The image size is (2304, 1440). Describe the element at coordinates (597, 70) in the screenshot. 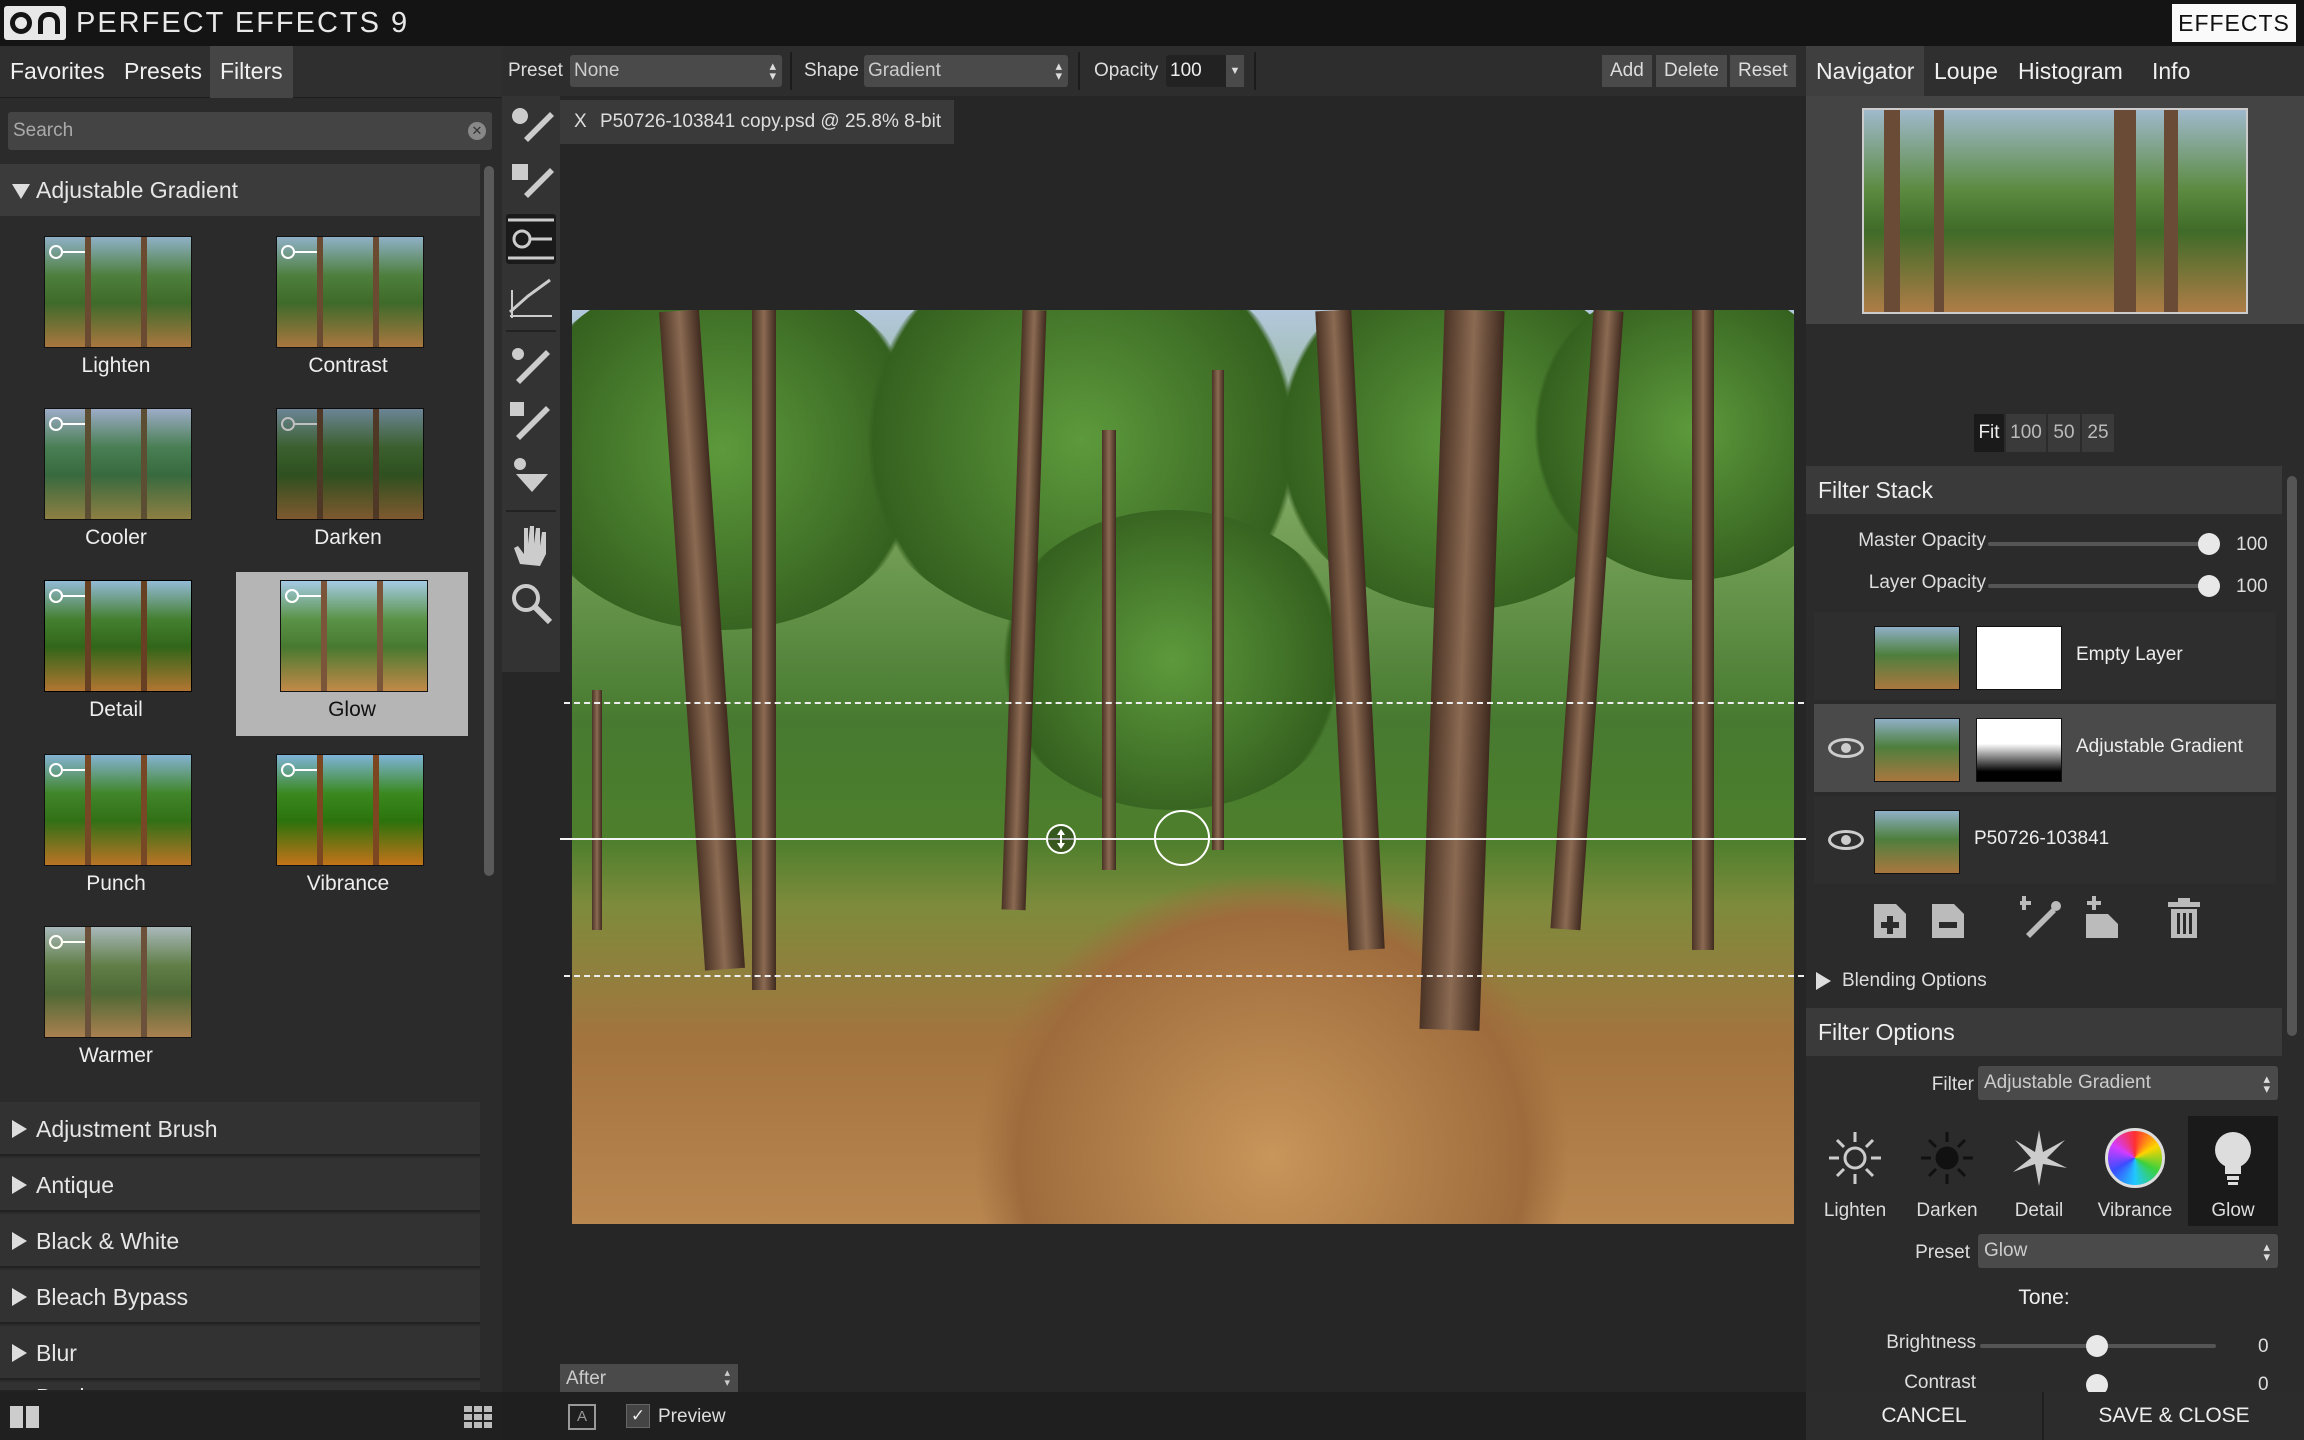

I see `preset-value: None` at that location.